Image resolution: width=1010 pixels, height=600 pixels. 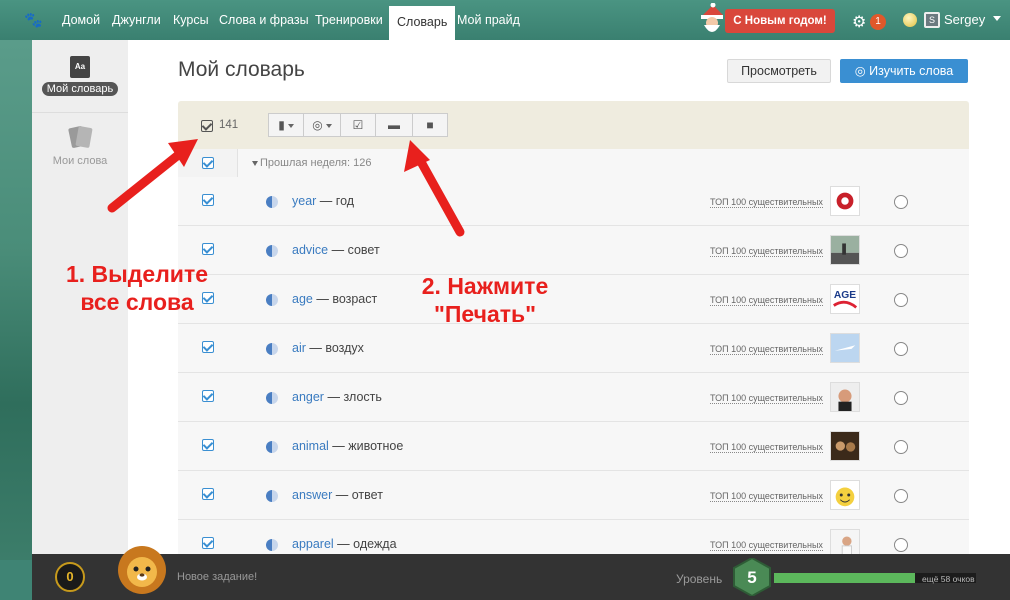 What do you see at coordinates (207, 126) in the screenshot?
I see `select-all-checkbox` at bounding box center [207, 126].